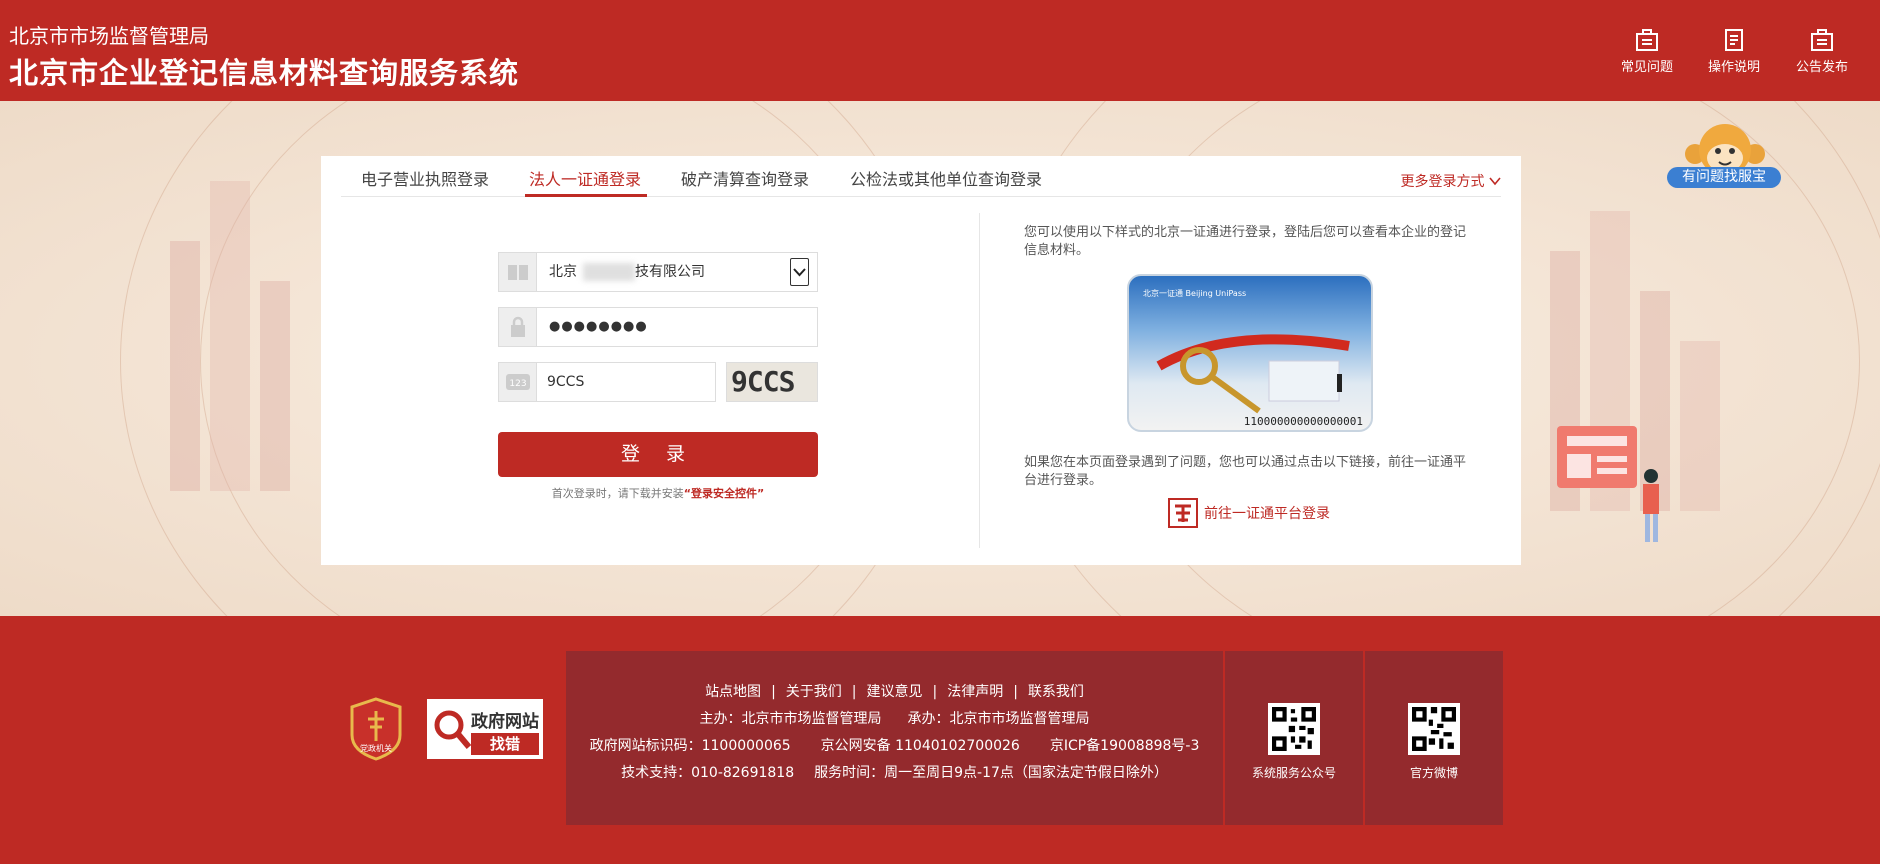 This screenshot has height=864, width=1880. I want to click on goto-unipass-link: 前往一证通平台登录, so click(1249, 513).